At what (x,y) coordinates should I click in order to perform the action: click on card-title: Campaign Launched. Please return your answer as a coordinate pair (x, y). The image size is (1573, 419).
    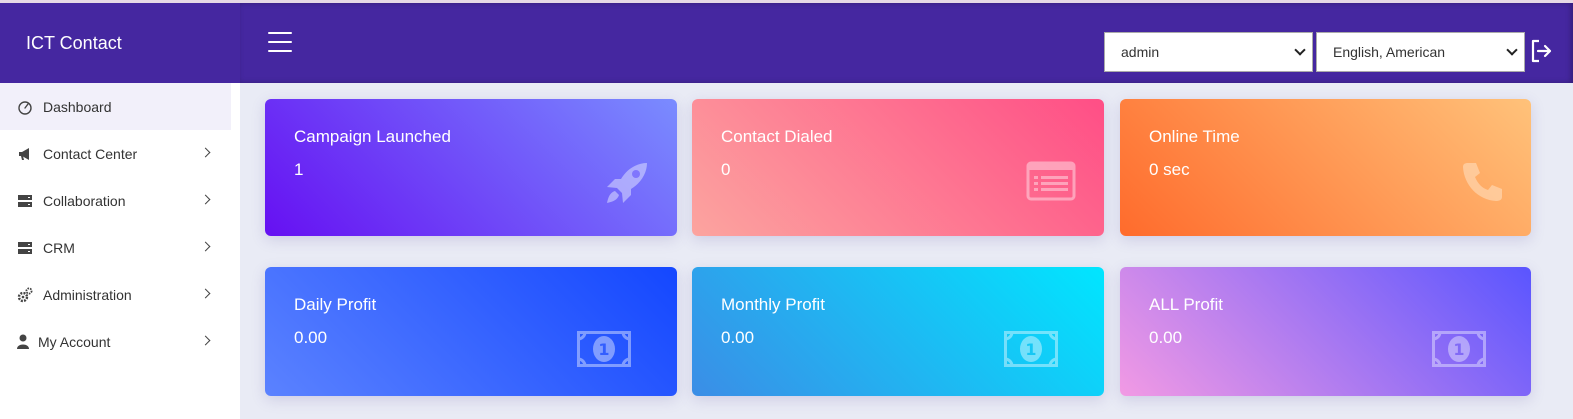
    Looking at the image, I should click on (372, 136).